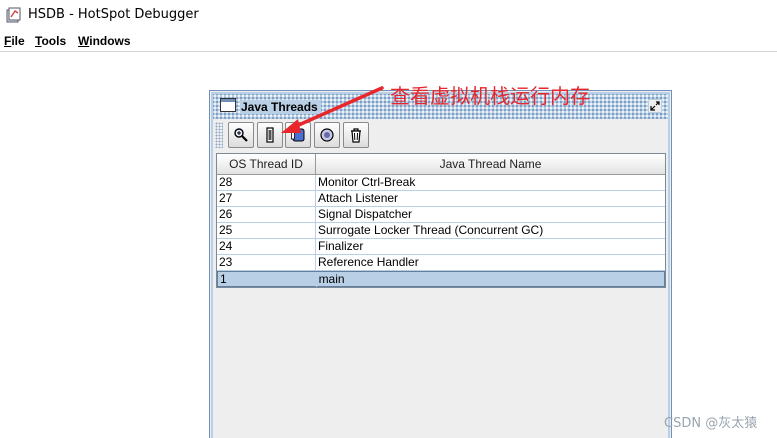  What do you see at coordinates (490, 96) in the screenshot?
I see `annotation-label: 查看虚拟机栈运行内存` at bounding box center [490, 96].